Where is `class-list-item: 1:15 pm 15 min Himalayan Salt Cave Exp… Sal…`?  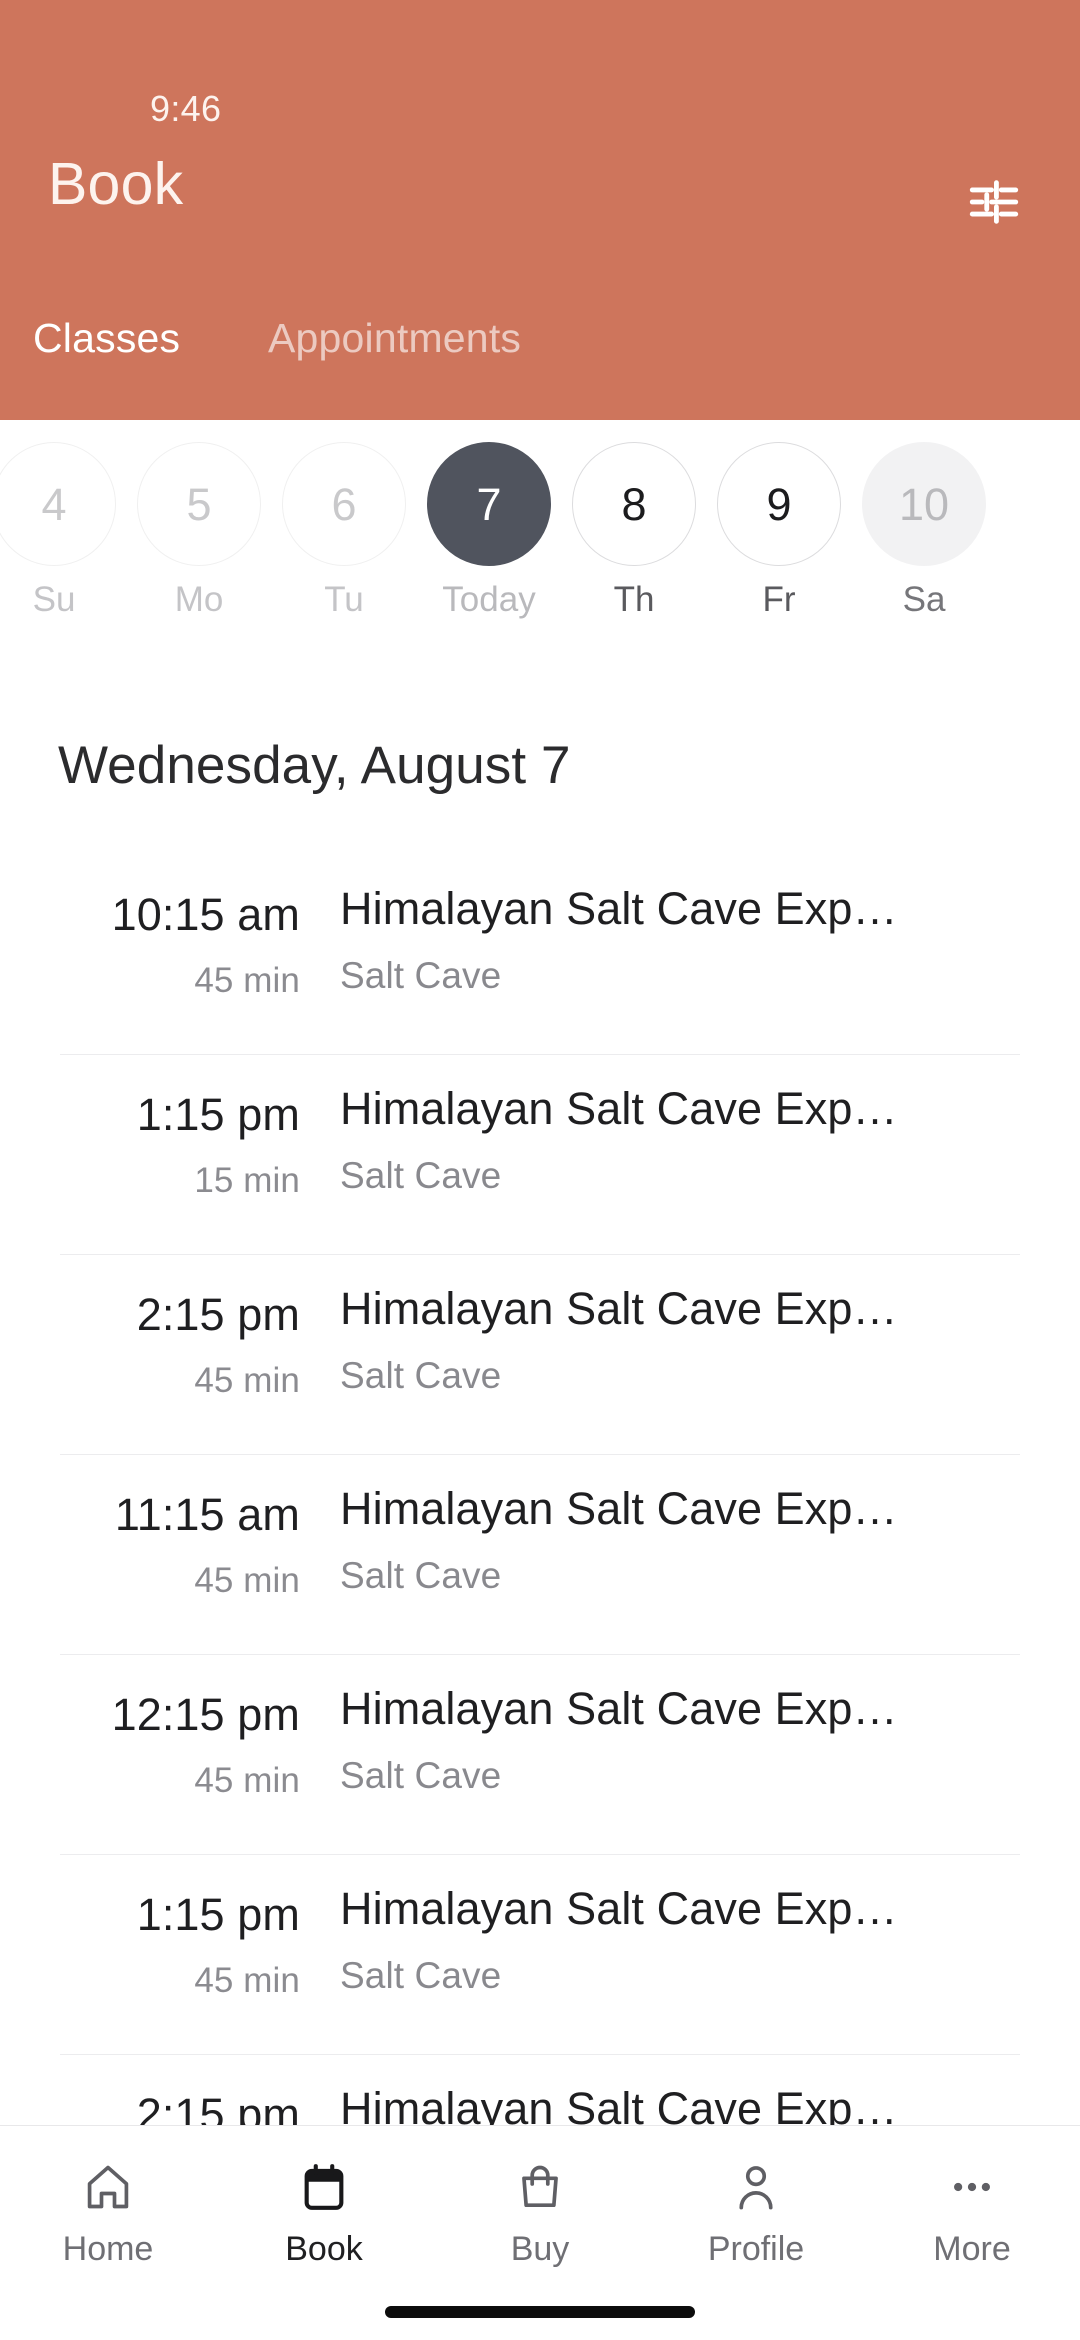 class-list-item: 1:15 pm 15 min Himalayan Salt Cave Exp… Sal… is located at coordinates (540, 1155).